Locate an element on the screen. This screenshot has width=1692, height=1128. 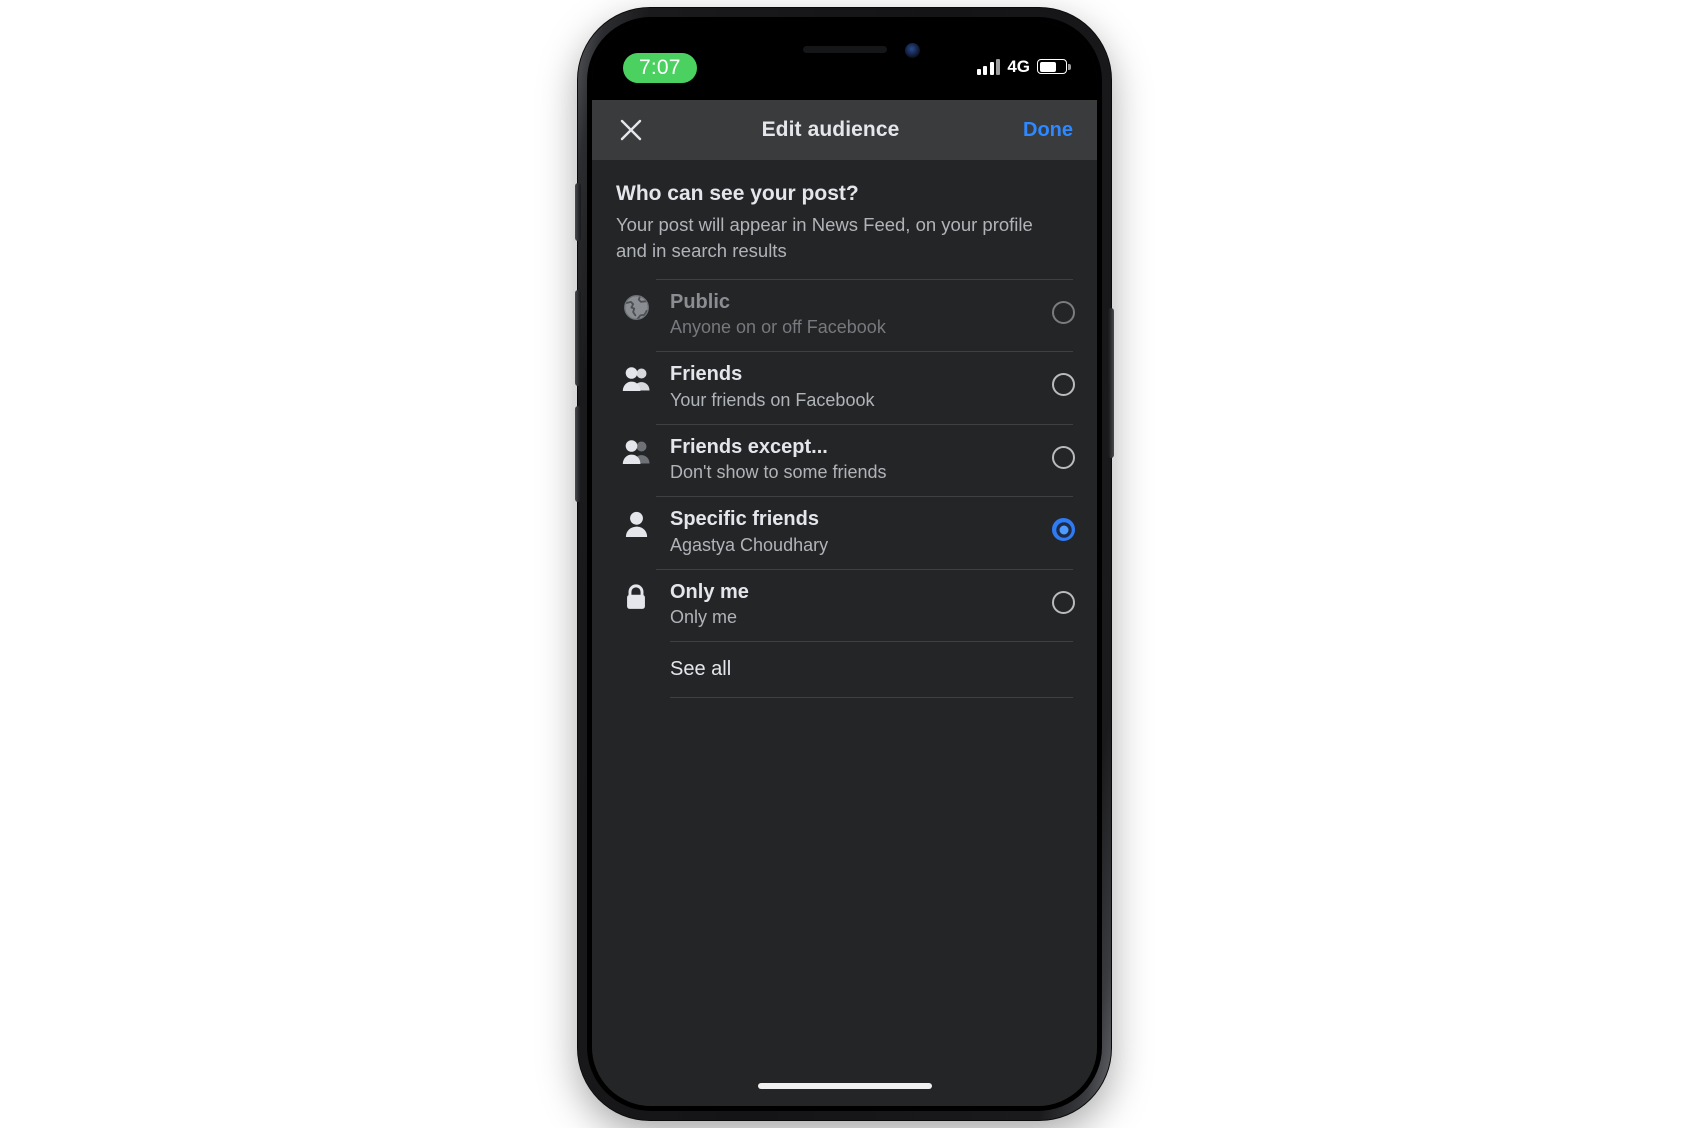
mute-switch-button is located at coordinates (578, 212).